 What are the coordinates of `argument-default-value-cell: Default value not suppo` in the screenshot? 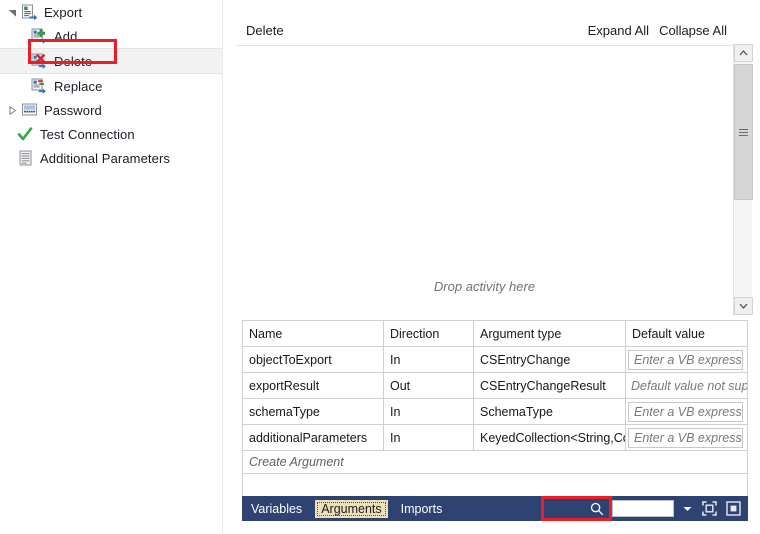 It's located at (686, 385).